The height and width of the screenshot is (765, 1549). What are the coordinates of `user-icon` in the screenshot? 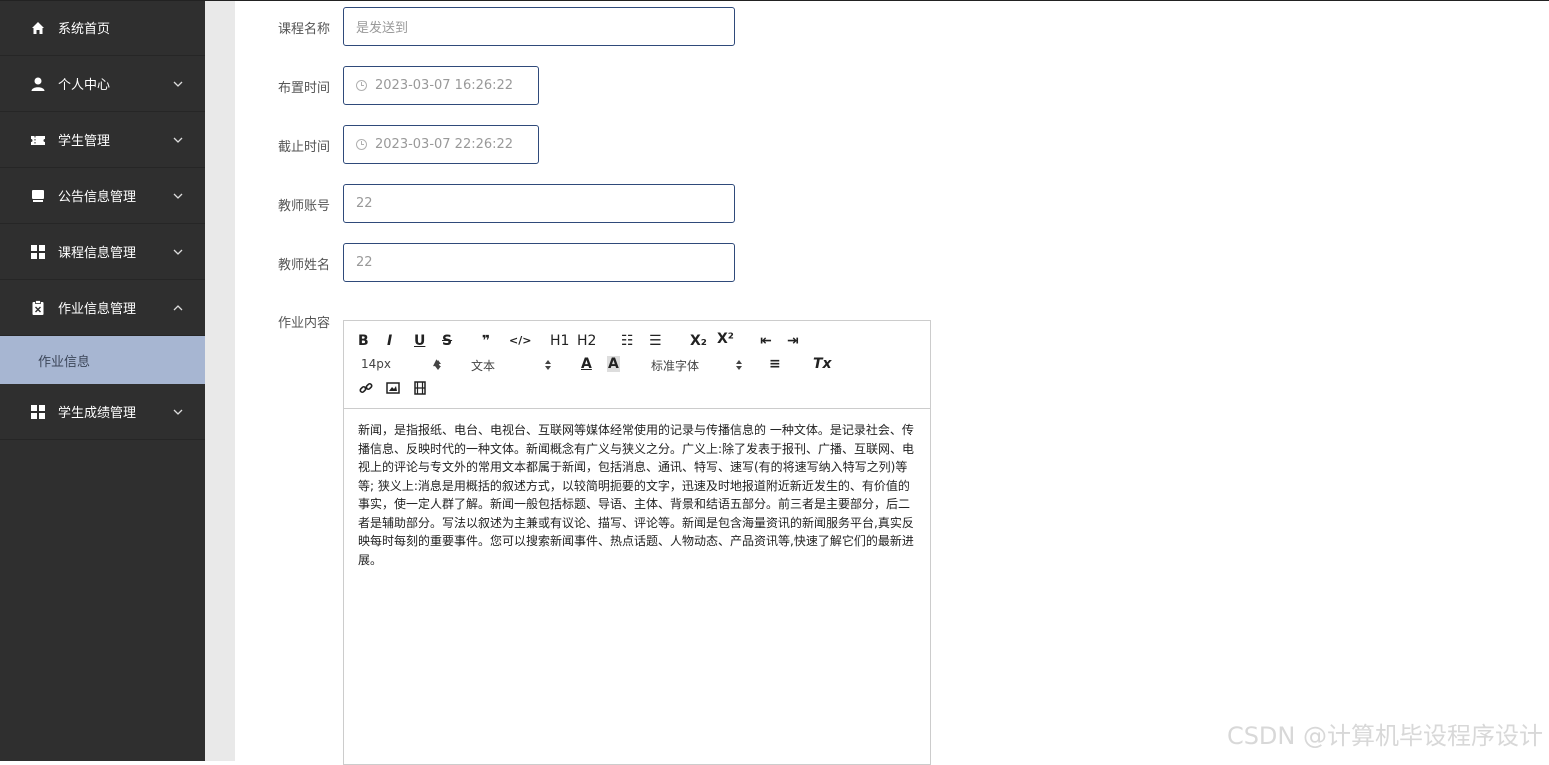 It's located at (38, 84).